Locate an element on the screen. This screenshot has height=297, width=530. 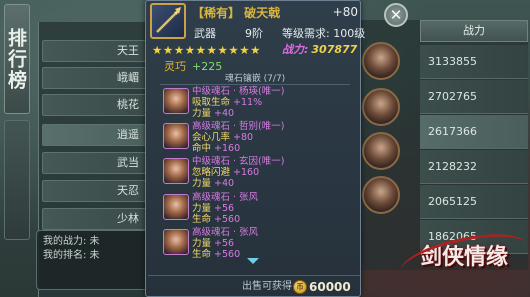
stat-key: 吸取生命 is located at coordinates (211, 102).